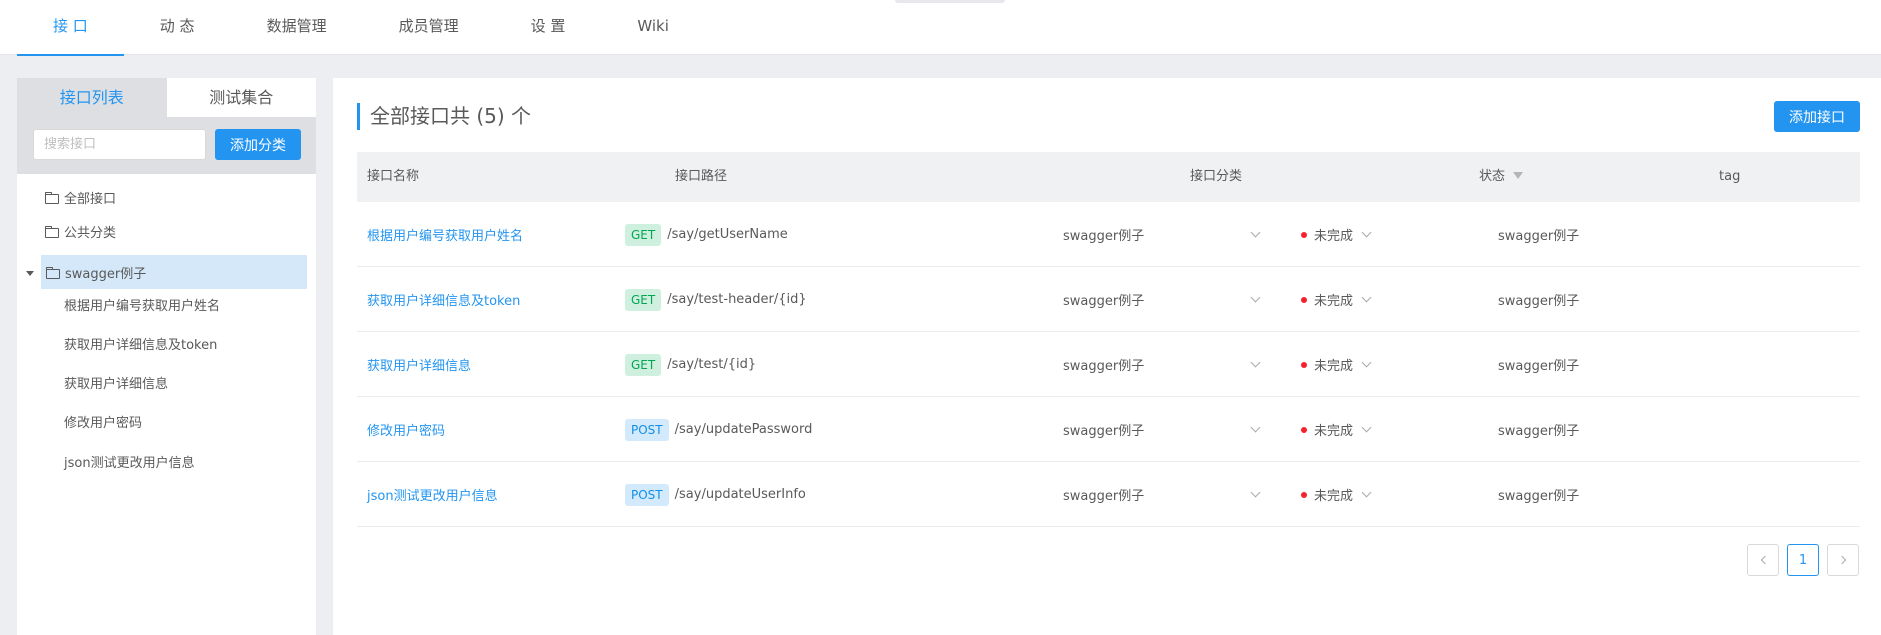 Image resolution: width=1881 pixels, height=635 pixels. I want to click on search-input, so click(119, 144).